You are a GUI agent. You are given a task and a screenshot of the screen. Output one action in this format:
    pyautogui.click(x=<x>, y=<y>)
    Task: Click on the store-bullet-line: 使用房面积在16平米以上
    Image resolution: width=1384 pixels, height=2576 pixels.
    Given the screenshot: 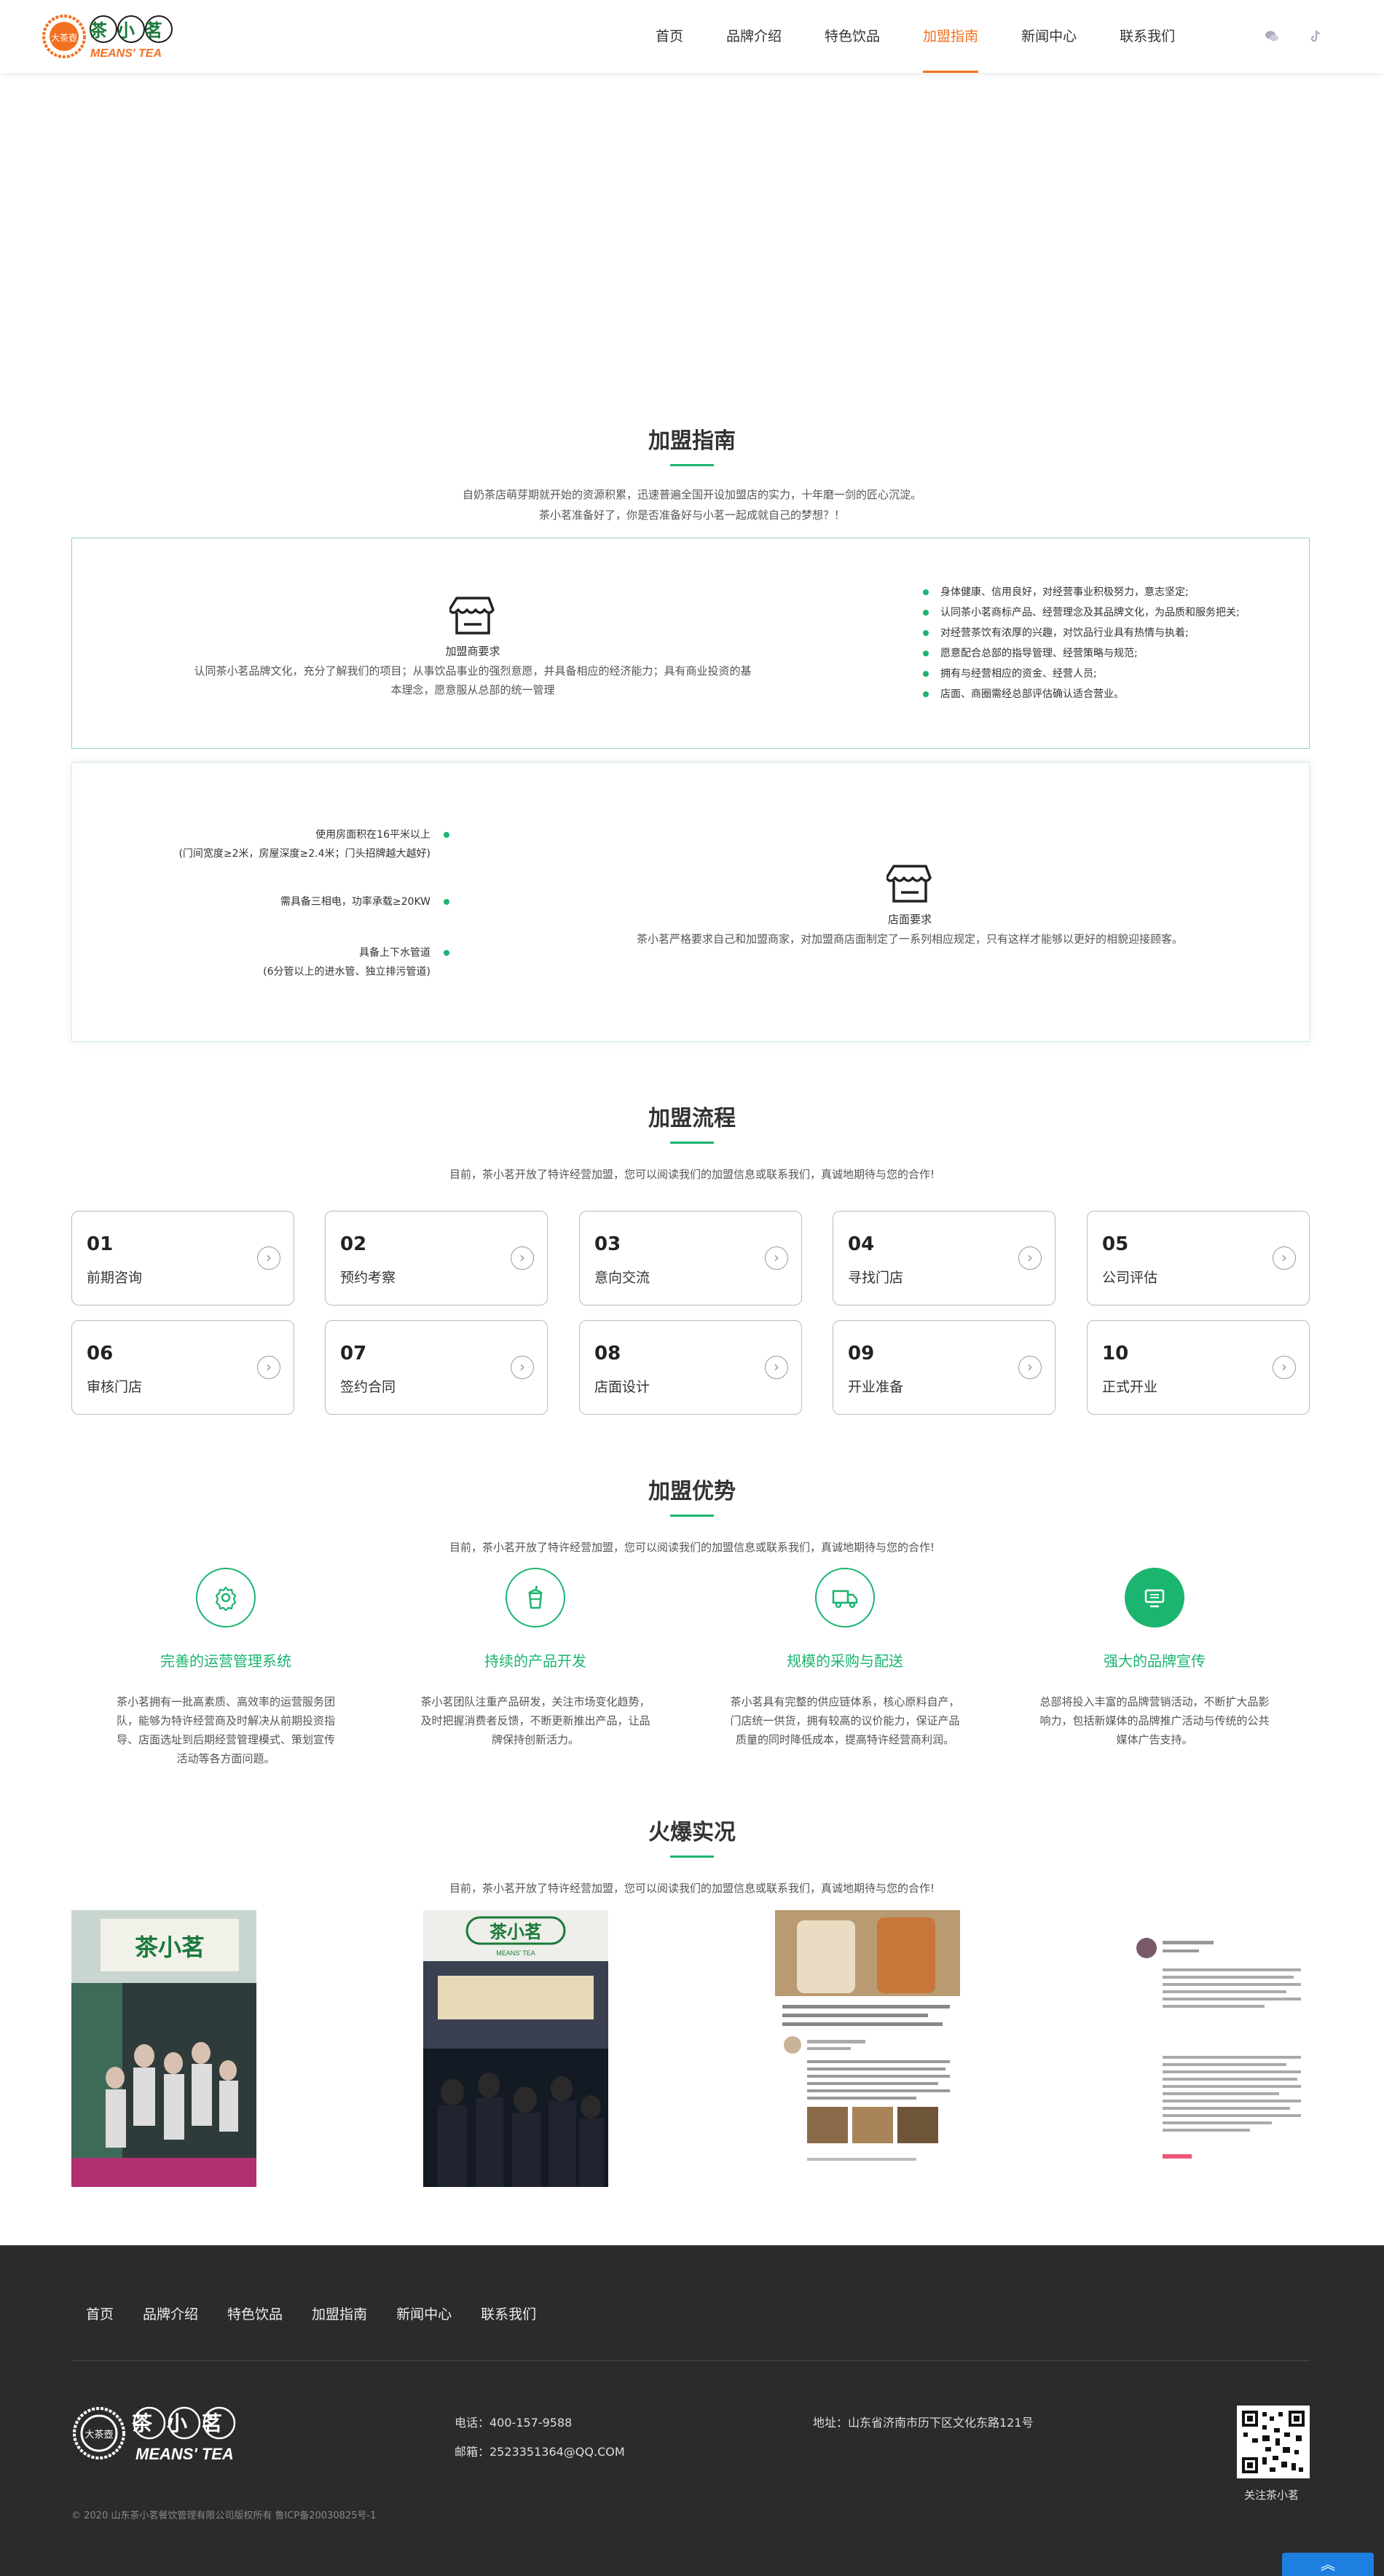 What is the action you would take?
    pyautogui.click(x=372, y=835)
    